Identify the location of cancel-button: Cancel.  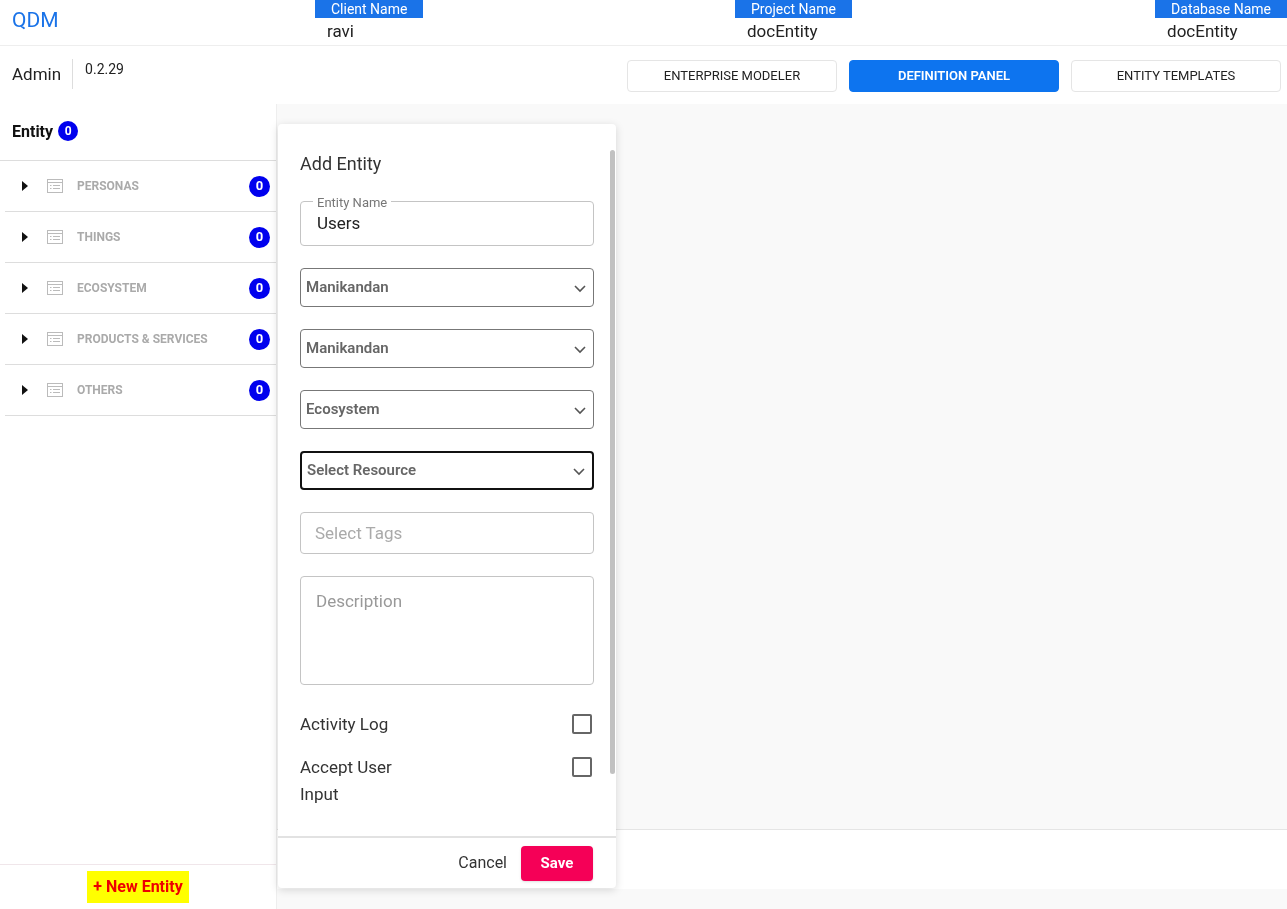
(482, 863).